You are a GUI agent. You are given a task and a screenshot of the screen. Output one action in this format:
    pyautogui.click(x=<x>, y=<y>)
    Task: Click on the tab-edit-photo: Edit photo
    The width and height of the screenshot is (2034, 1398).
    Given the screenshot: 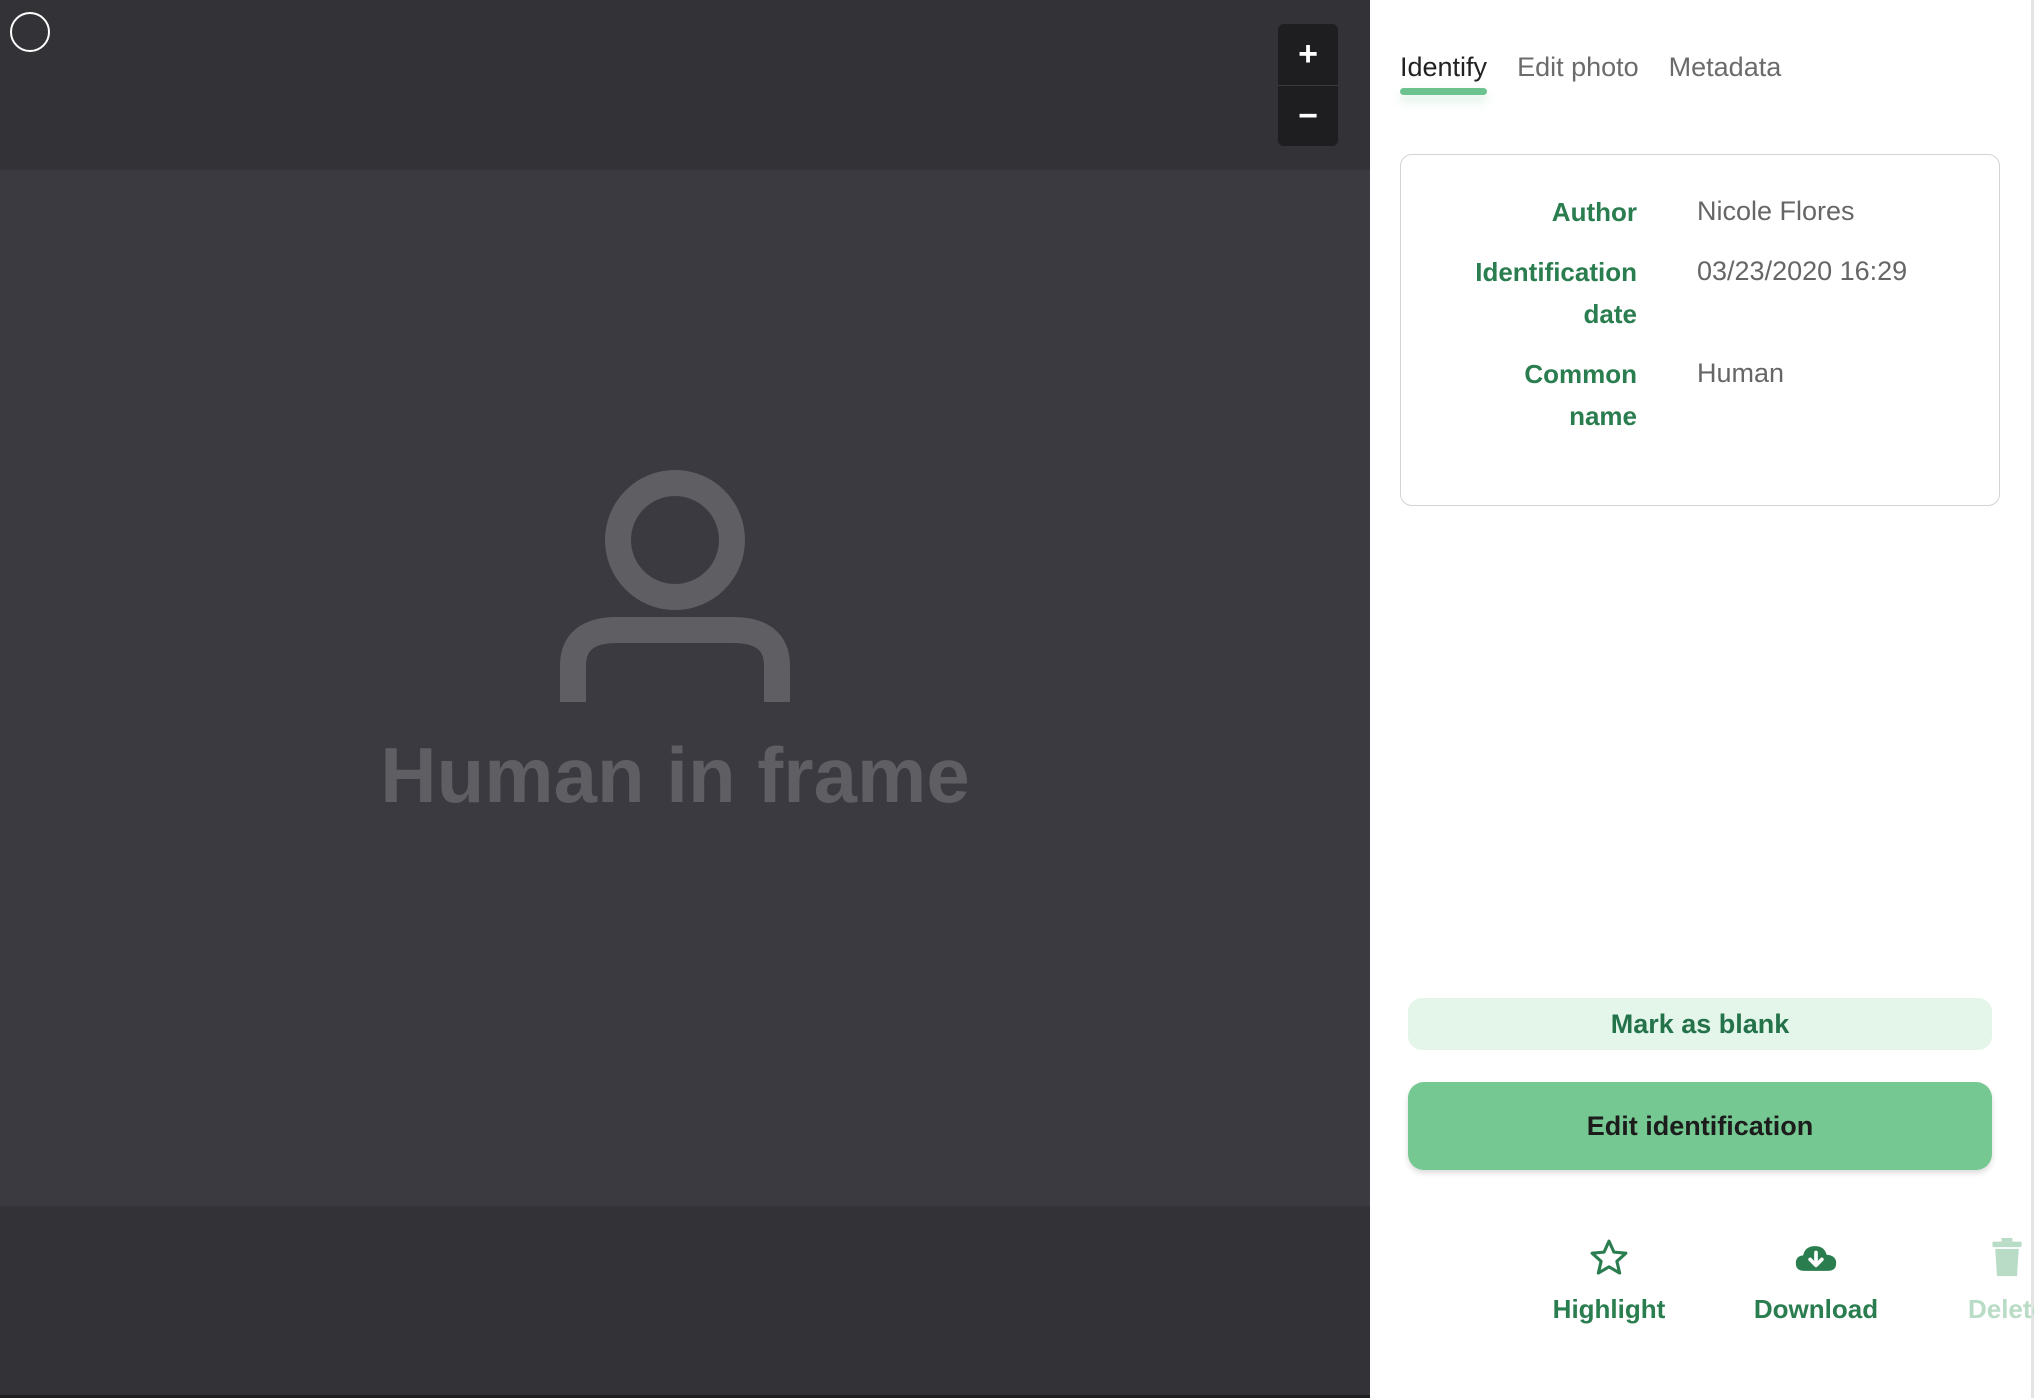 What is the action you would take?
    pyautogui.click(x=1578, y=73)
    